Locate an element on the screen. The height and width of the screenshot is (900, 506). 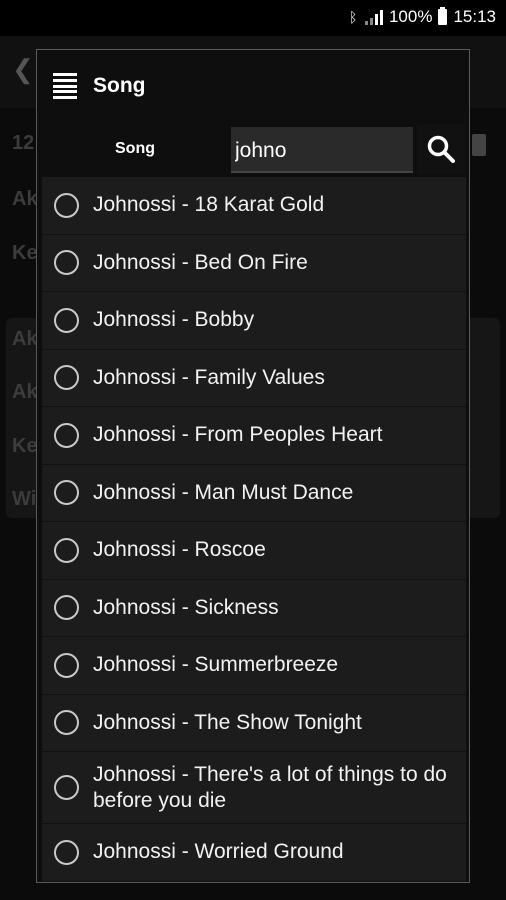
search-input is located at coordinates (322, 150).